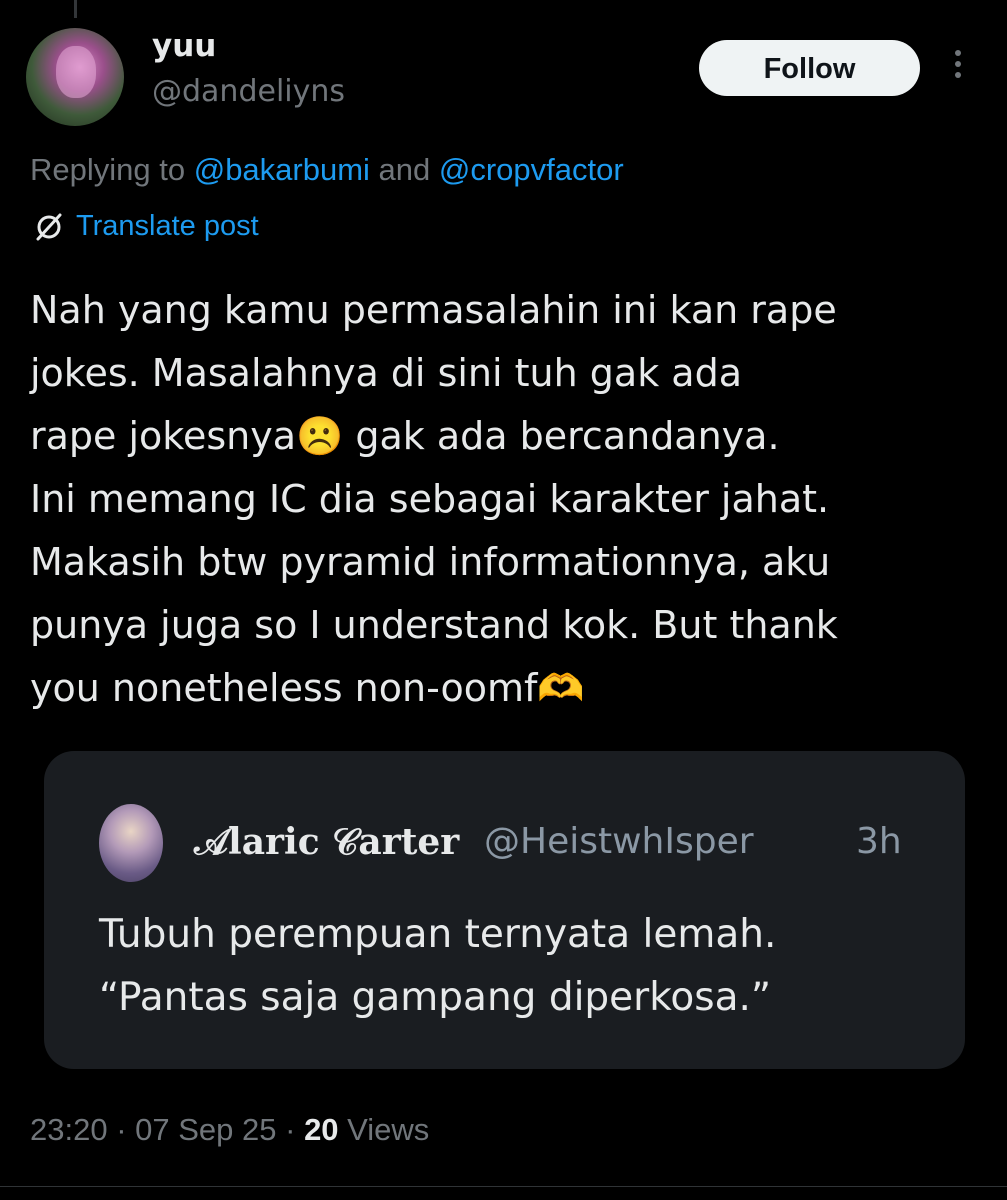  I want to click on replying-prefix: Replying to, so click(112, 169).